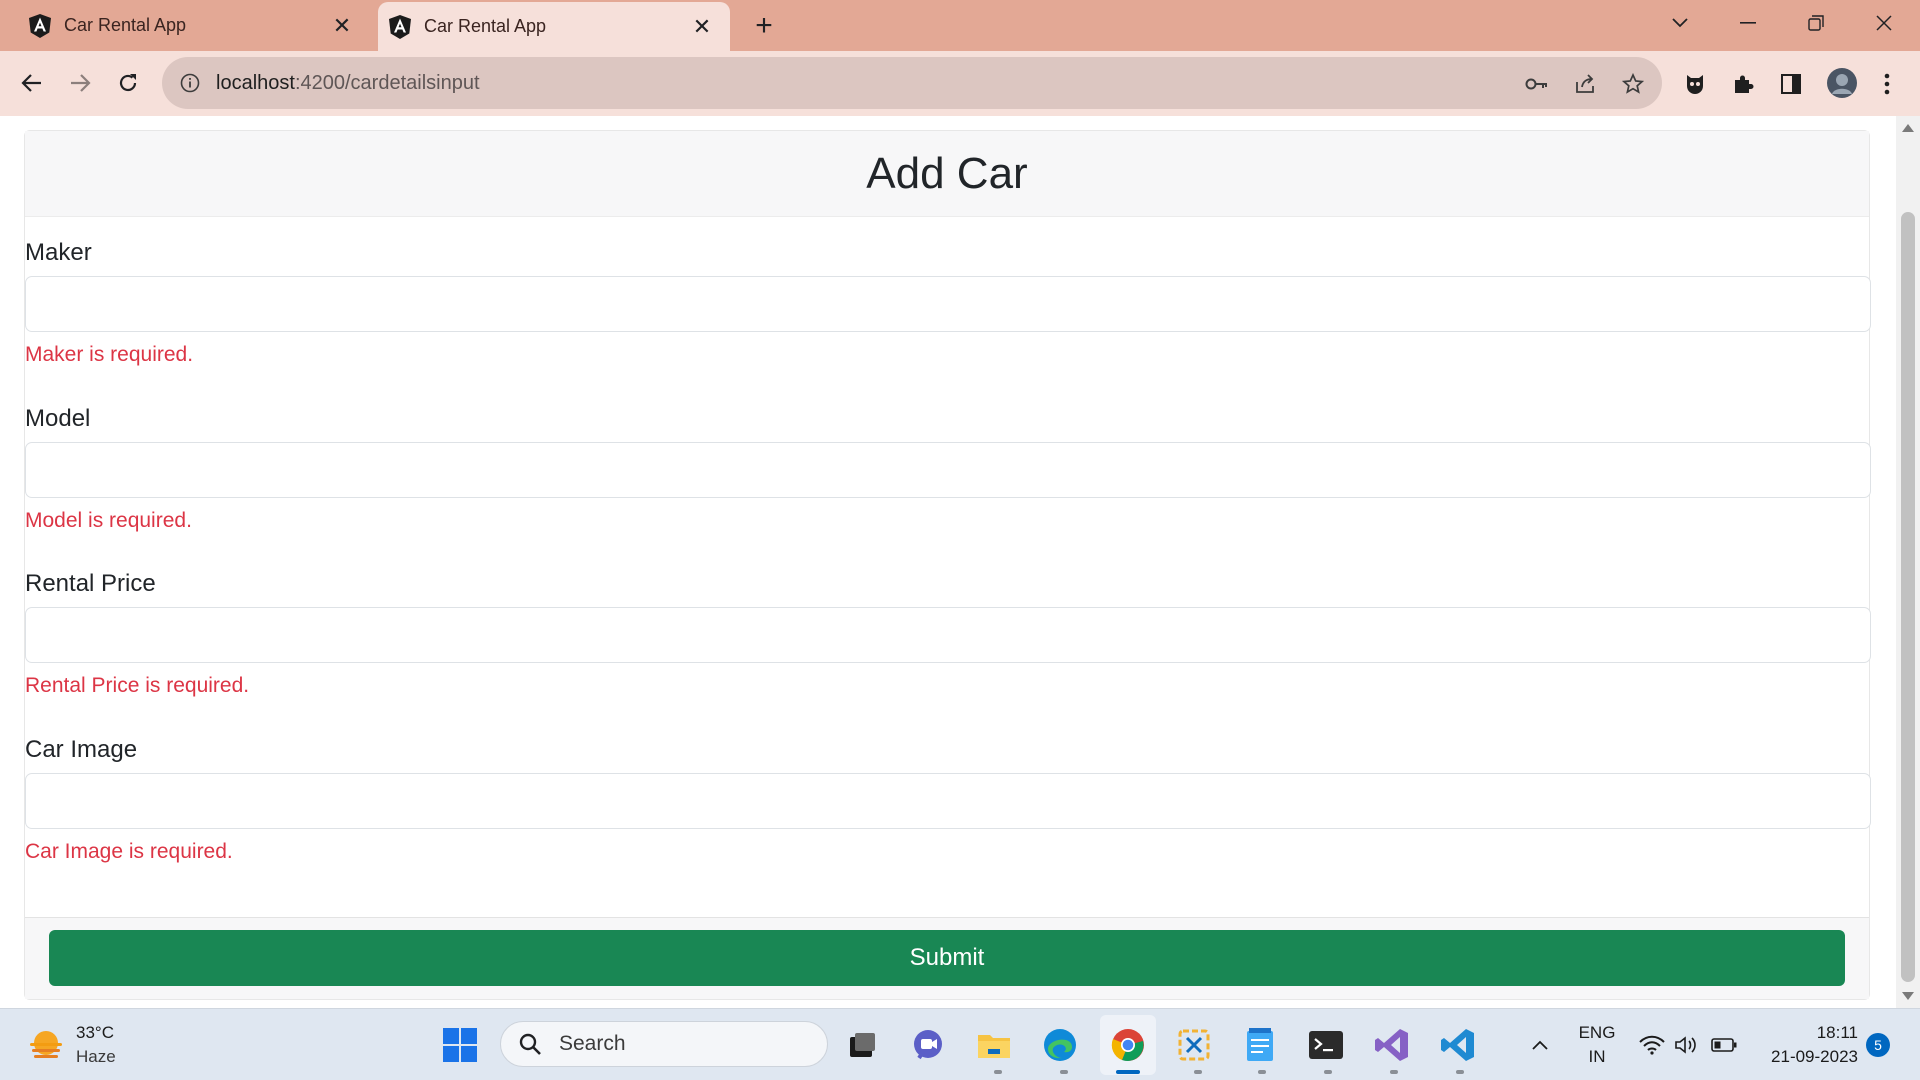  What do you see at coordinates (58, 252) in the screenshot?
I see `maker-label: Maker` at bounding box center [58, 252].